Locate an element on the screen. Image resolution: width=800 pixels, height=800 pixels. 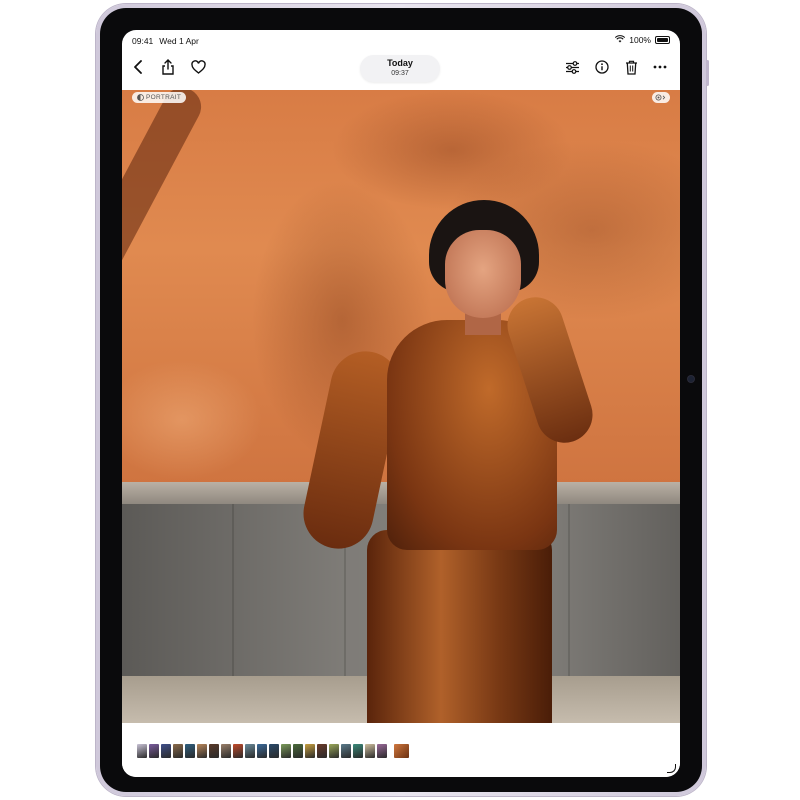
subject-skirt is located at coordinates (459, 626).